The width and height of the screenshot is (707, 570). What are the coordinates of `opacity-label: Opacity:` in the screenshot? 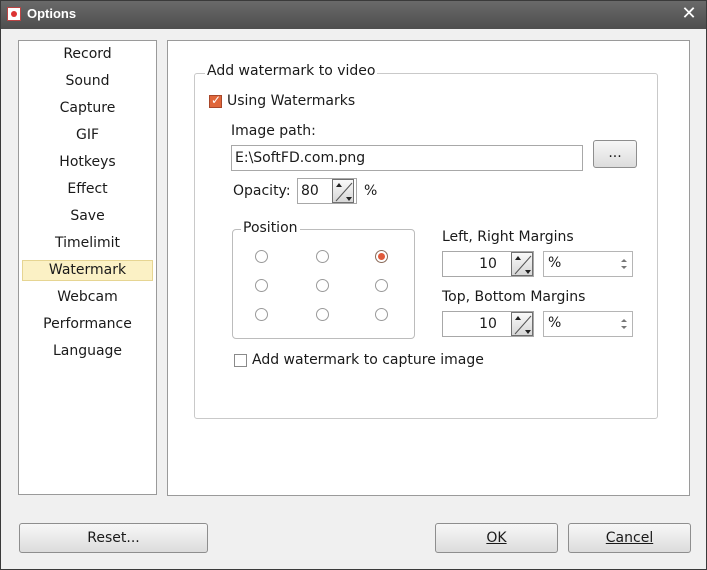 It's located at (262, 191).